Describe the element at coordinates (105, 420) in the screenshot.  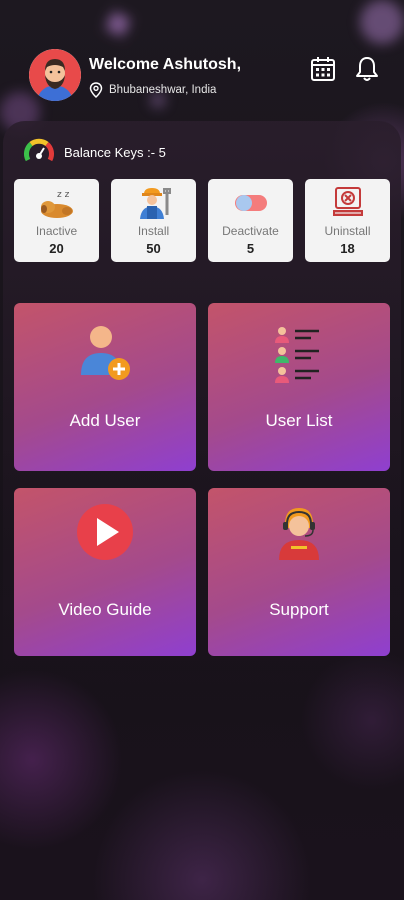
I see `tile-label: Add User` at that location.